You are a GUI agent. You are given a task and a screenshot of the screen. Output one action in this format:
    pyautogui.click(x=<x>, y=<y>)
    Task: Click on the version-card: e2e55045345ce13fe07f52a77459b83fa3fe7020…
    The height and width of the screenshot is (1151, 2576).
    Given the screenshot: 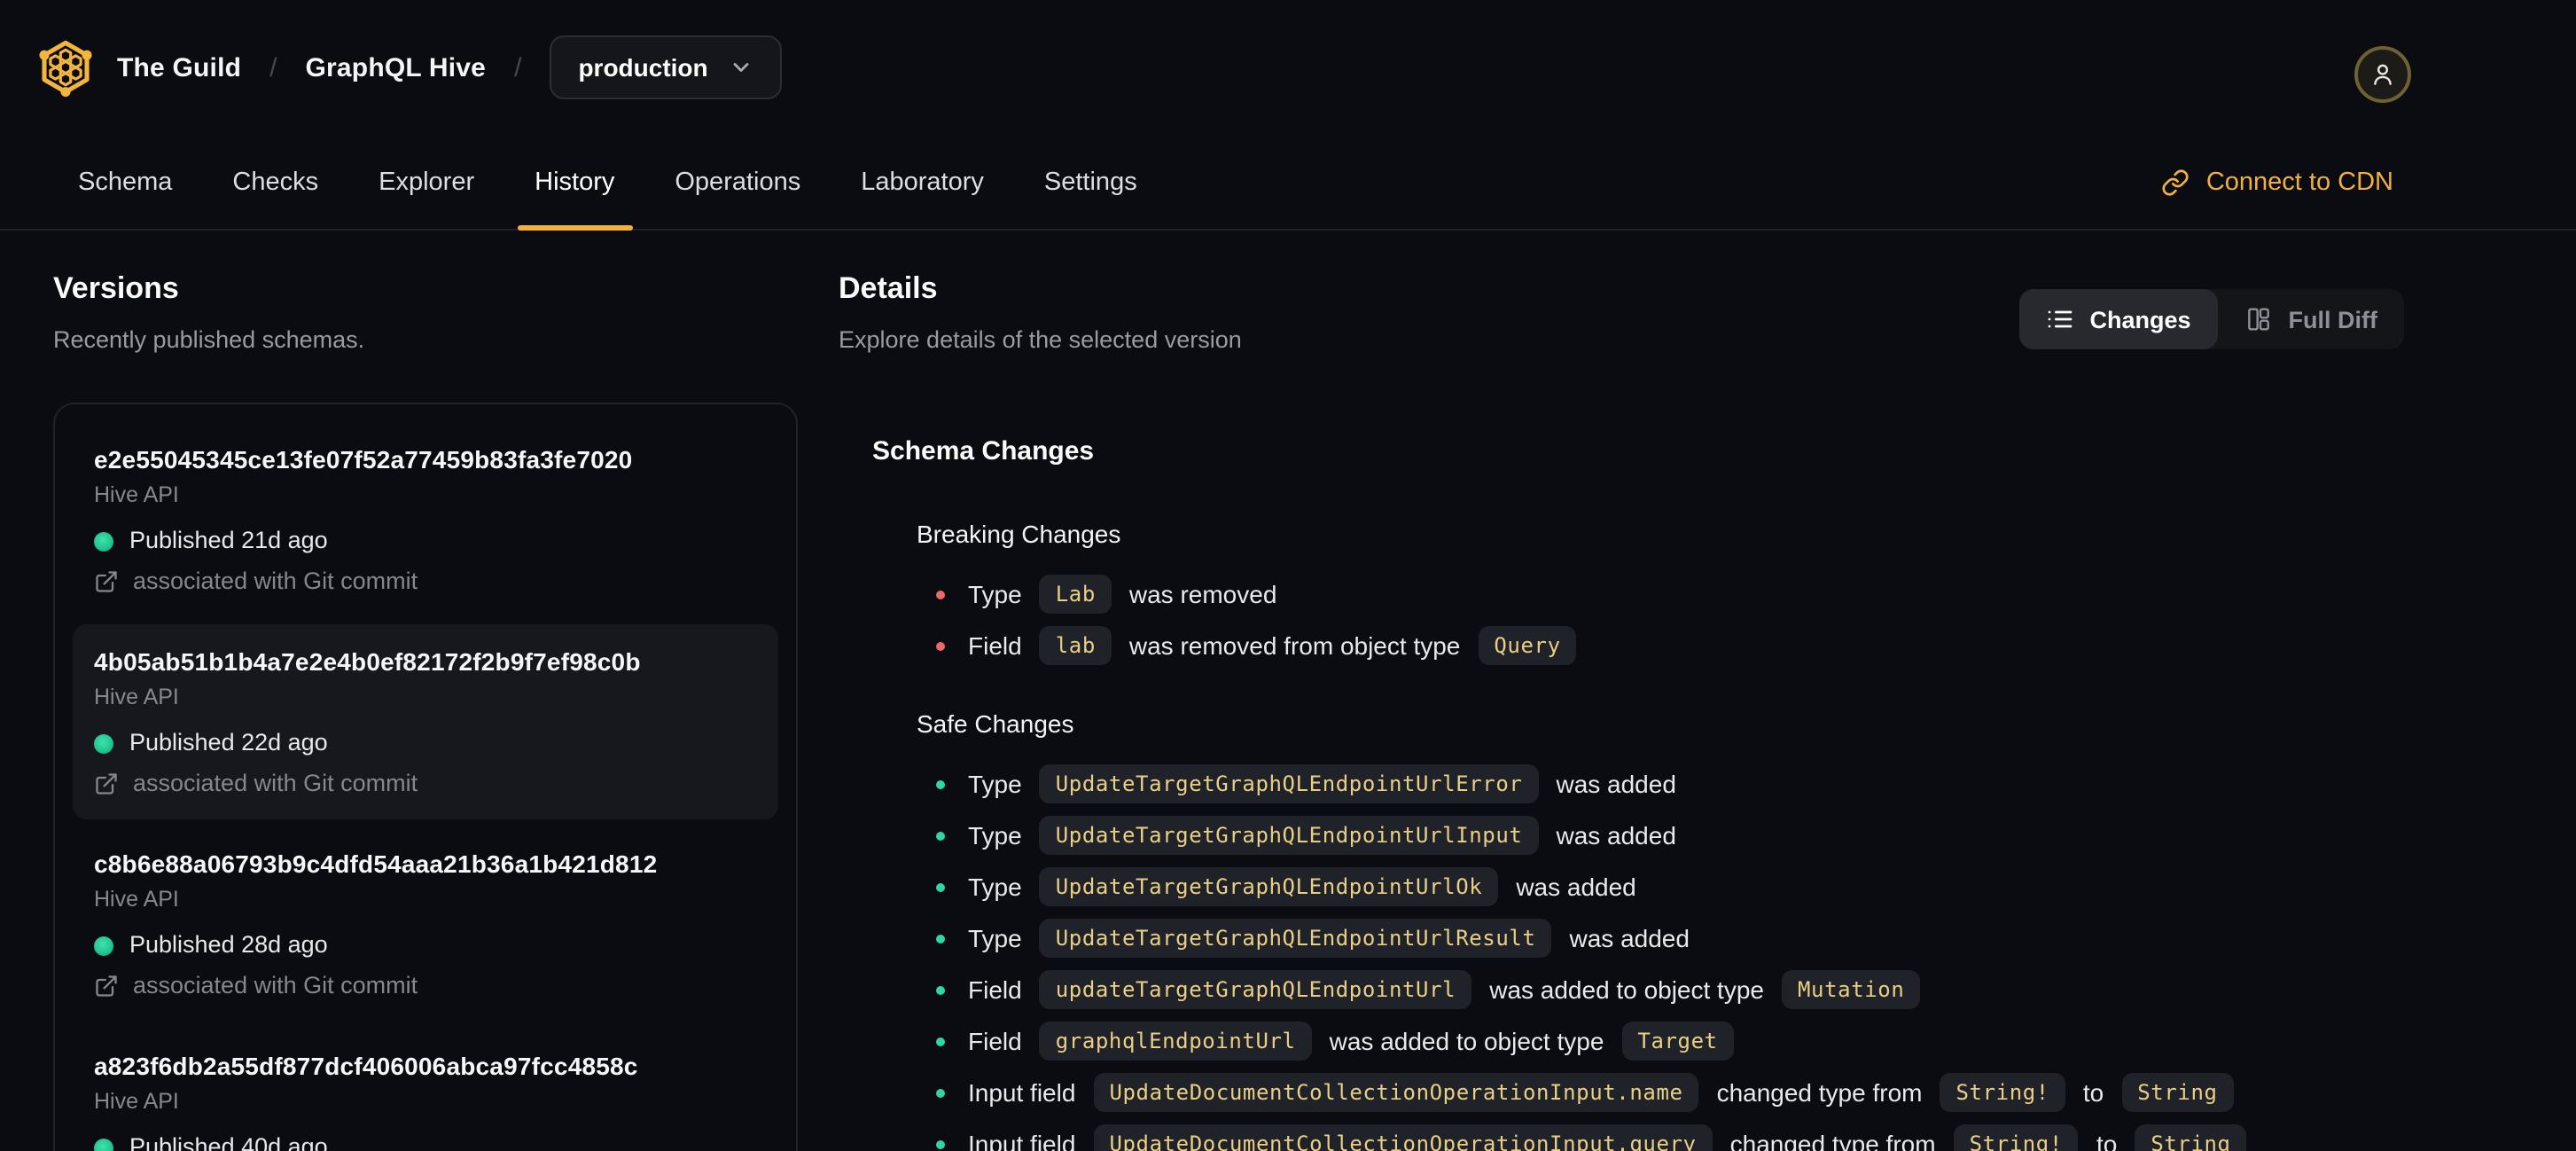 What is the action you would take?
    pyautogui.click(x=425, y=519)
    